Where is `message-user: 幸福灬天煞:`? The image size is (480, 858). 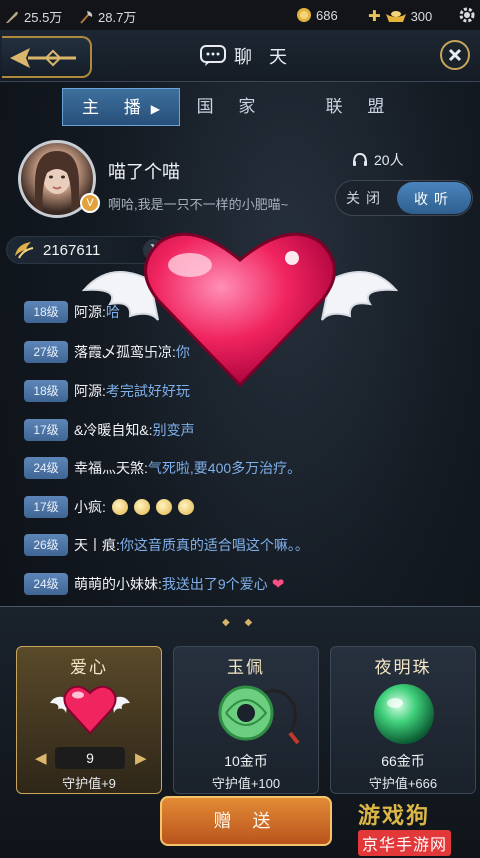 message-user: 幸福灬天煞: is located at coordinates (111, 468).